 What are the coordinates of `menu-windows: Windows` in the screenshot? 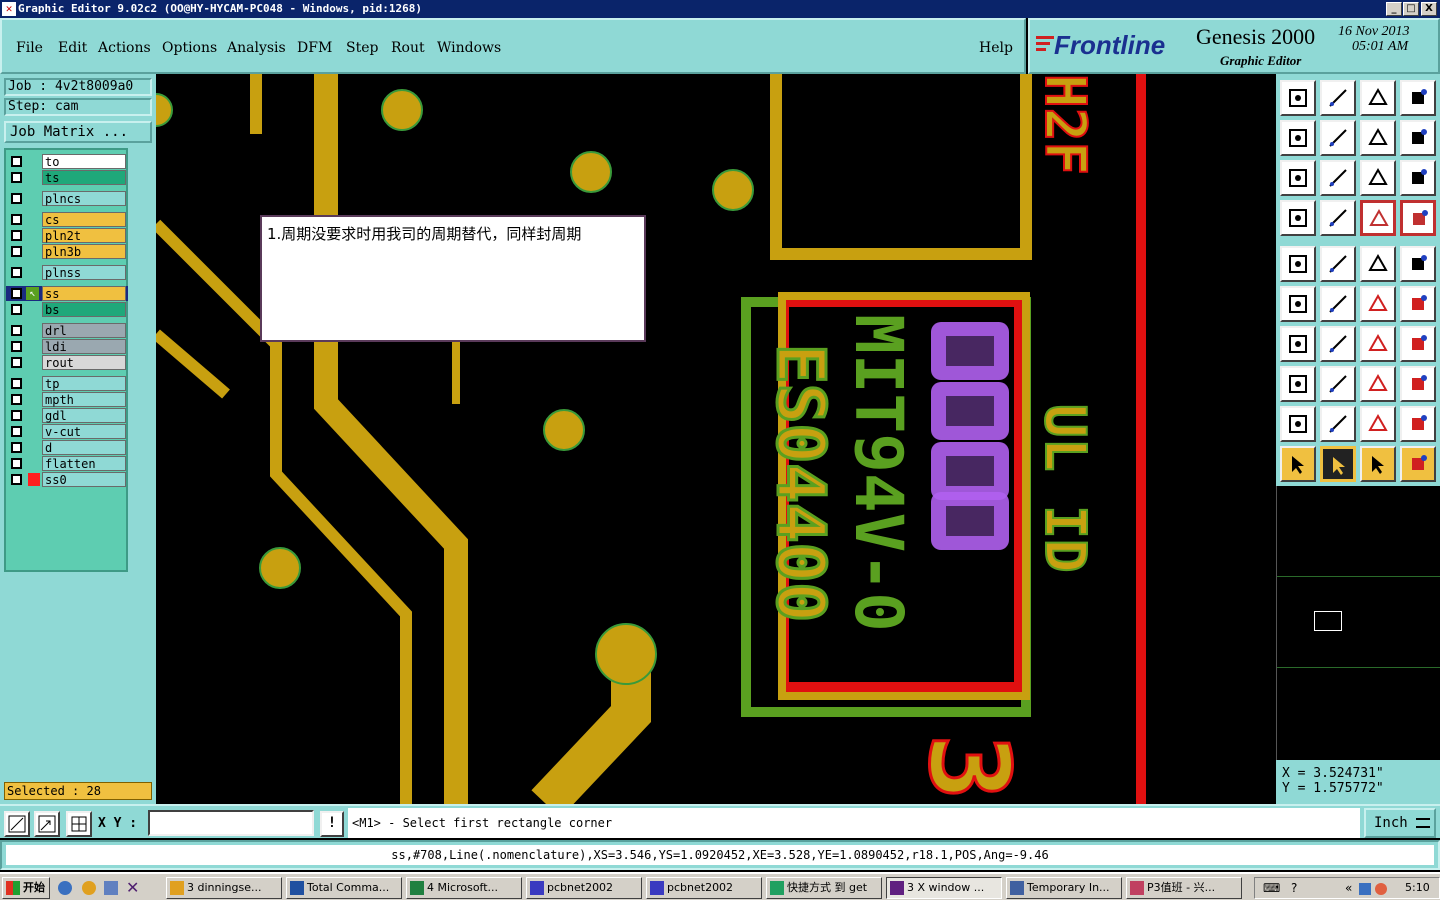 It's located at (469, 48).